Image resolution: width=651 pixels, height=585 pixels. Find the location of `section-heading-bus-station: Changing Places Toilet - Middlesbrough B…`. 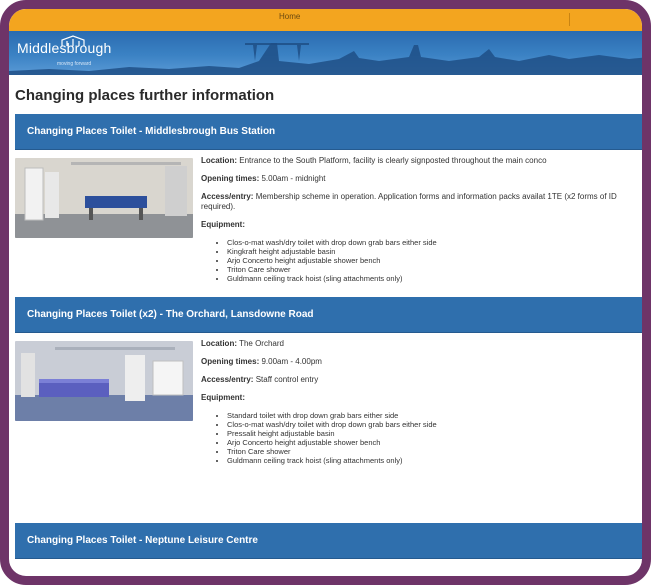

section-heading-bus-station: Changing Places Toilet - Middlesbrough B… is located at coordinates (328, 132).